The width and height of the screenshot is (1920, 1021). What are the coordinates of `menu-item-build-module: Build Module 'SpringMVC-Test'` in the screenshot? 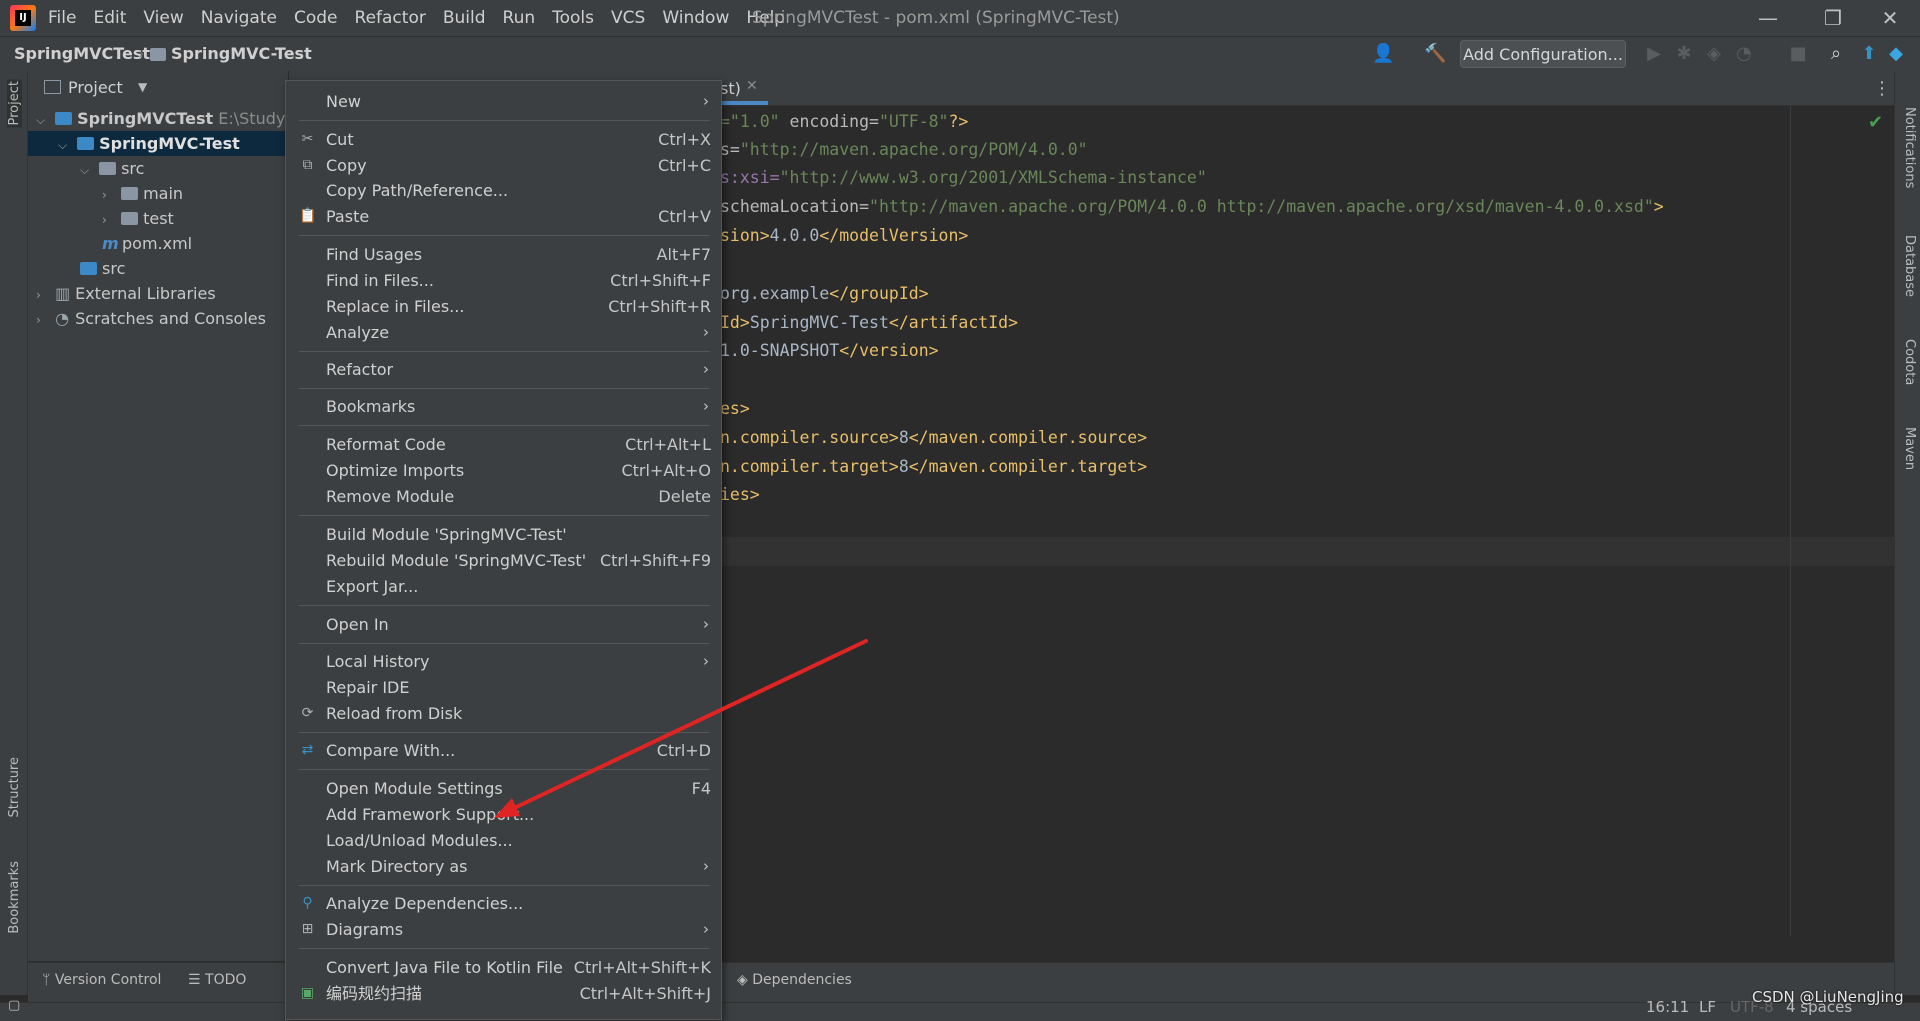 It's located at (503, 534).